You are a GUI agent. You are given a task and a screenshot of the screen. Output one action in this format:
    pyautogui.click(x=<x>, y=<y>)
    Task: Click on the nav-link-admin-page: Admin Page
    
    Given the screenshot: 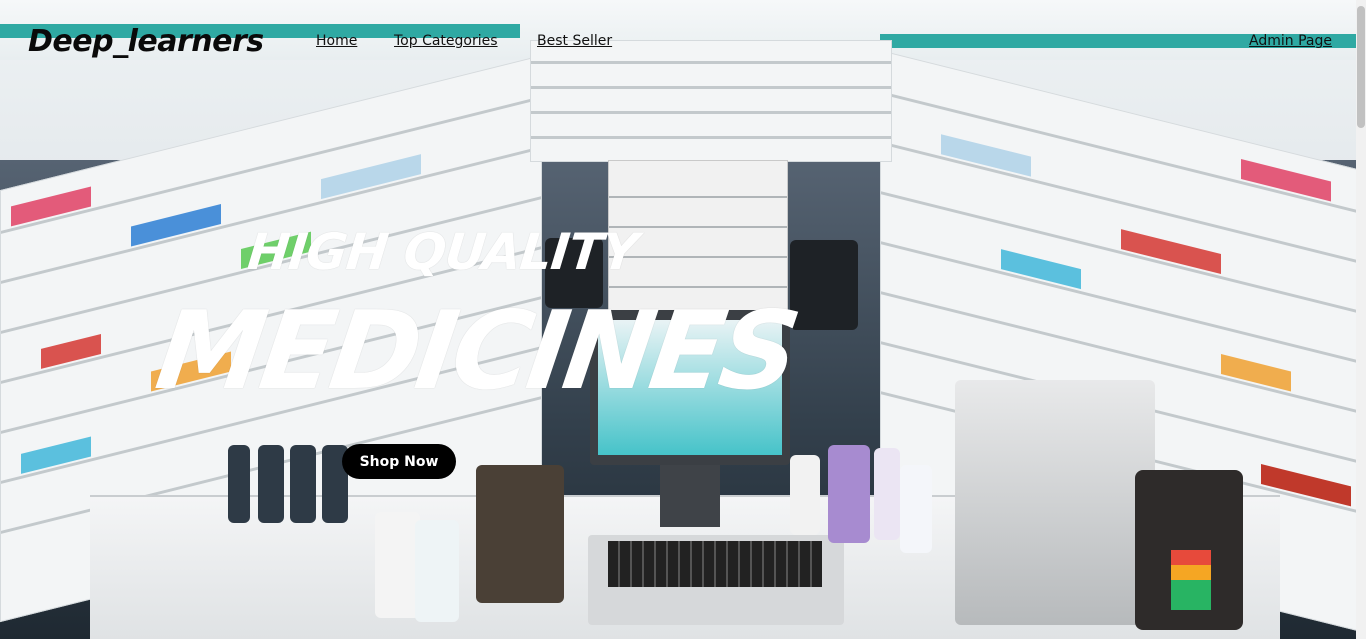 What is the action you would take?
    pyautogui.click(x=1290, y=41)
    